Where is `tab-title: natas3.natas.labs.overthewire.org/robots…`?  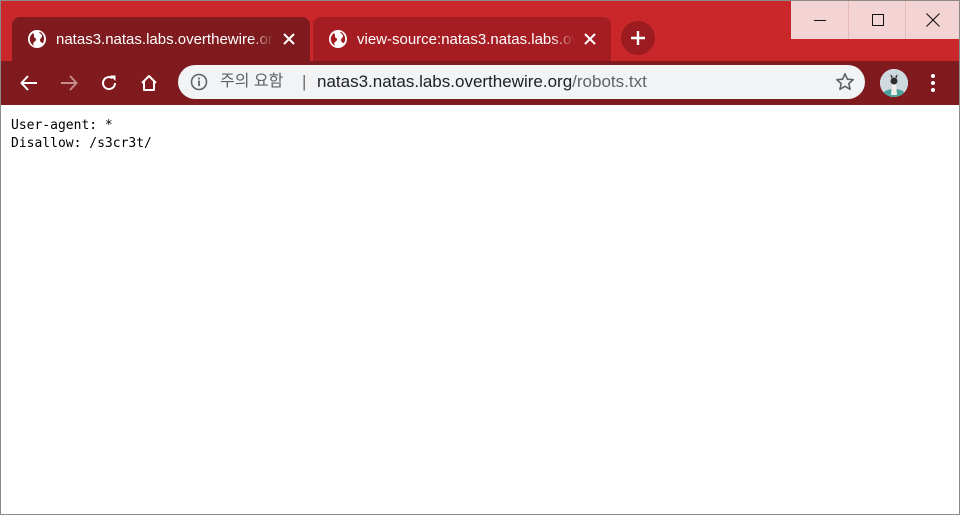
tab-title: natas3.natas.labs.overthewire.org/robots… is located at coordinates (165, 40).